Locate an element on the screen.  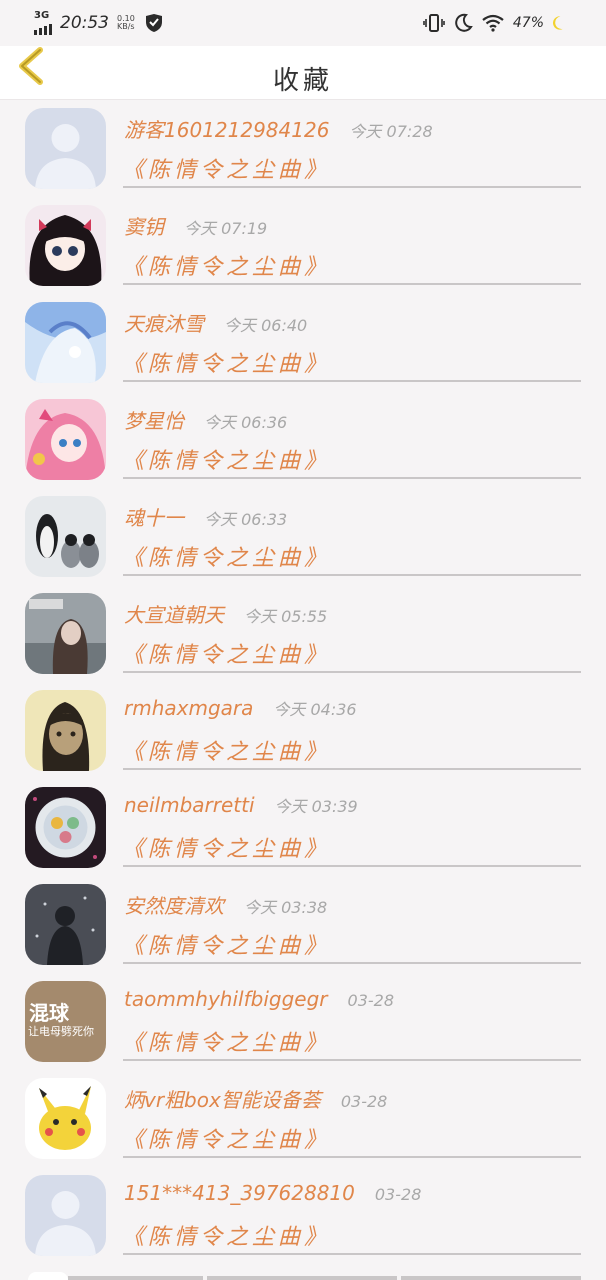
user-name: 窦钥 is located at coordinates (144, 225).